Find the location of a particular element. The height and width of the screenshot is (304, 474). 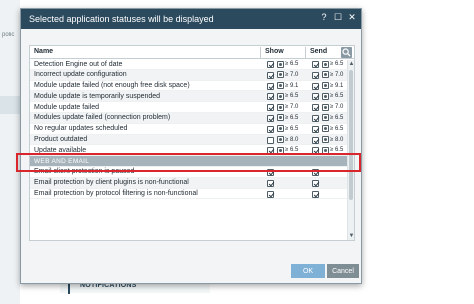

cancel-button: Cancel is located at coordinates (343, 271).